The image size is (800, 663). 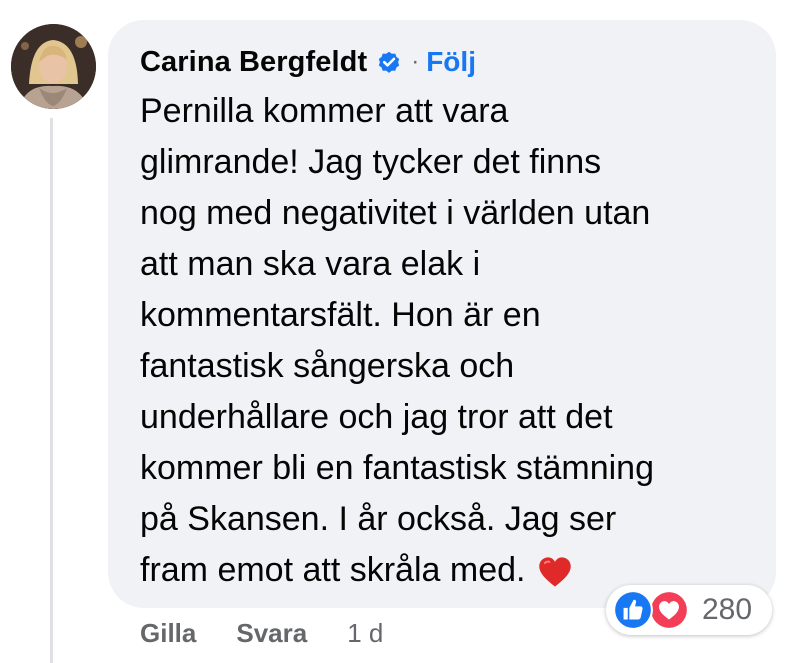 I want to click on reaction-count: 280, so click(x=727, y=609).